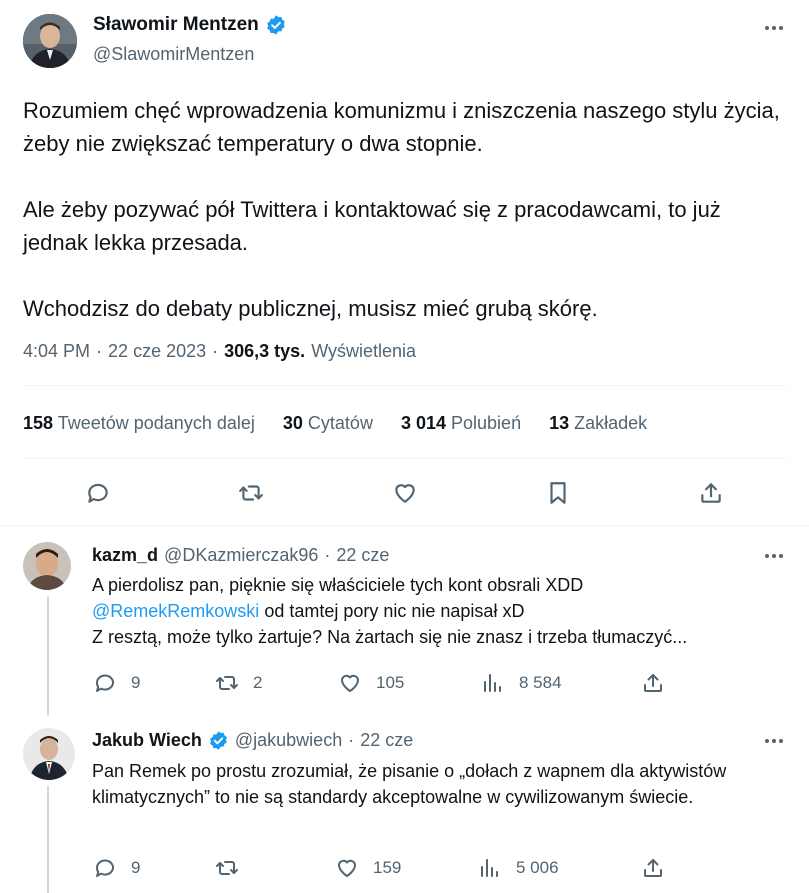 The image size is (809, 893). I want to click on views-button: 8 584, so click(521, 683).